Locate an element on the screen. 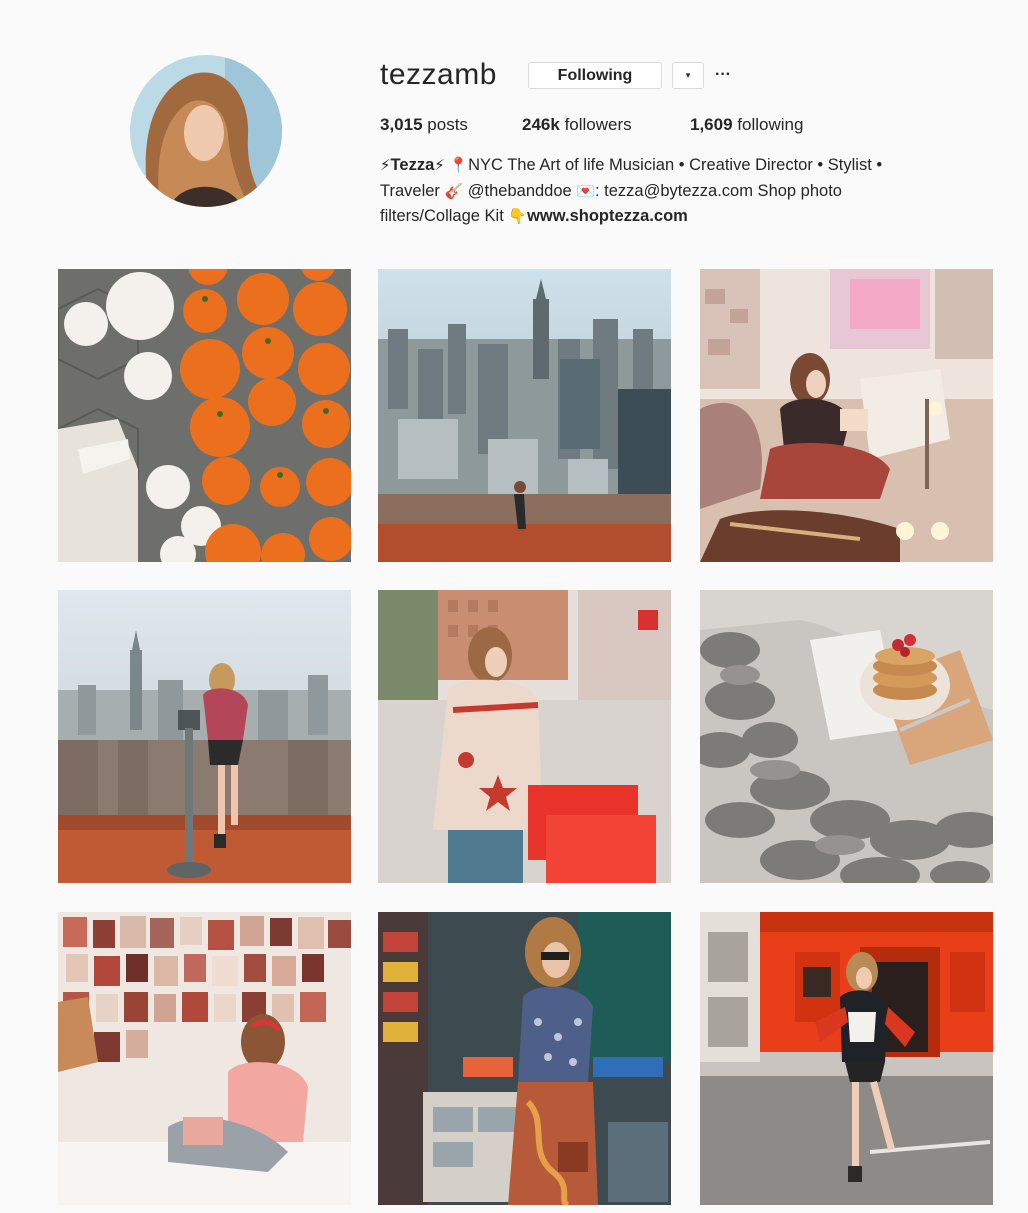 This screenshot has height=1213, width=1028. guitar-icon: 🎸 is located at coordinates (454, 191).